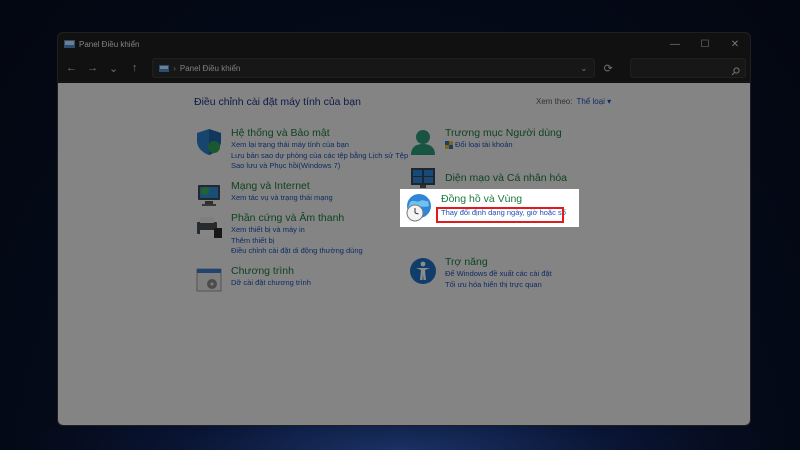 The width and height of the screenshot is (800, 450). I want to click on category-title-clock-region: Đồng hồ và Vùng, so click(503, 199).